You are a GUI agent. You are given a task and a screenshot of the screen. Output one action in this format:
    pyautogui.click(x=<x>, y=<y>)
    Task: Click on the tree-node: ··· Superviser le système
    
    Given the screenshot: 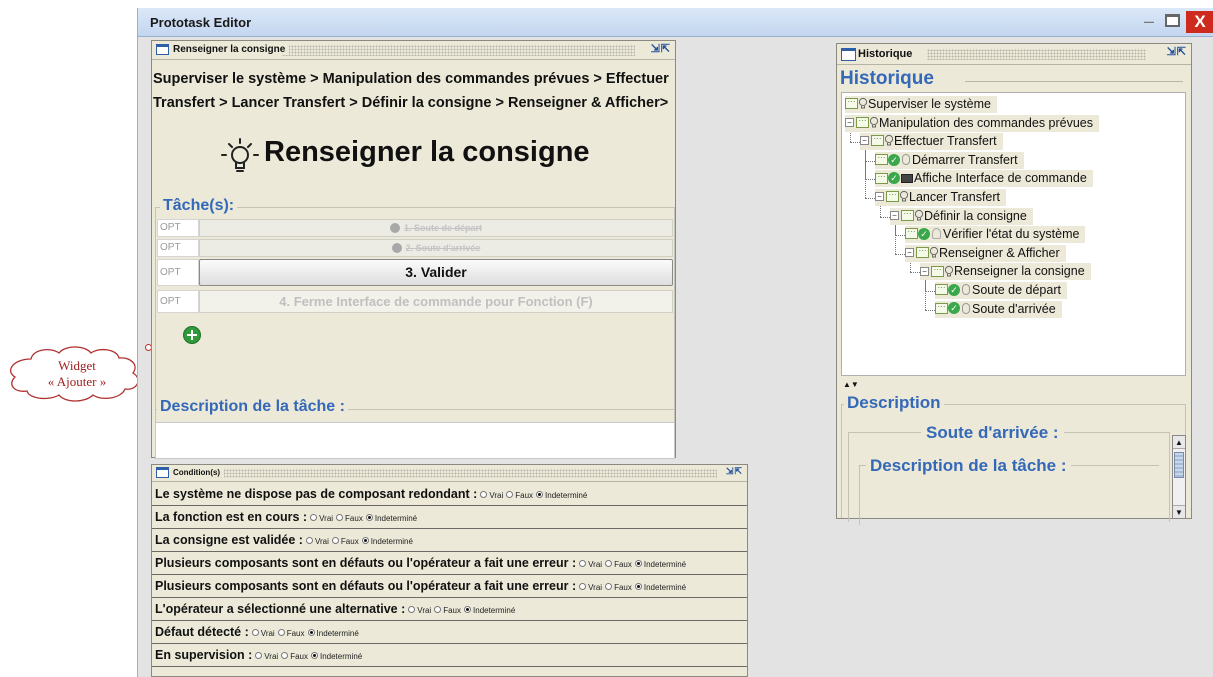 What is the action you would take?
    pyautogui.click(x=921, y=104)
    